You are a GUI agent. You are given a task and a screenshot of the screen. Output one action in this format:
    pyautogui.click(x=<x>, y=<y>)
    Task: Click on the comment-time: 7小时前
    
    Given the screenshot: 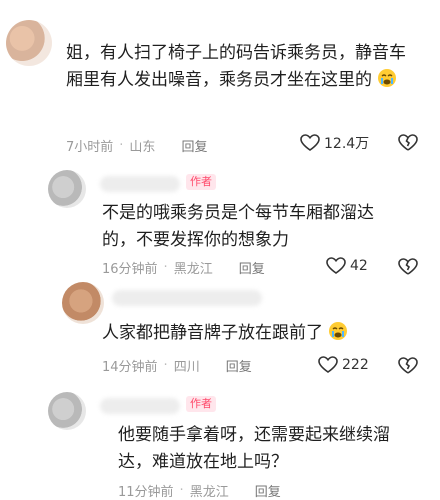 What is the action you would take?
    pyautogui.click(x=90, y=147)
    